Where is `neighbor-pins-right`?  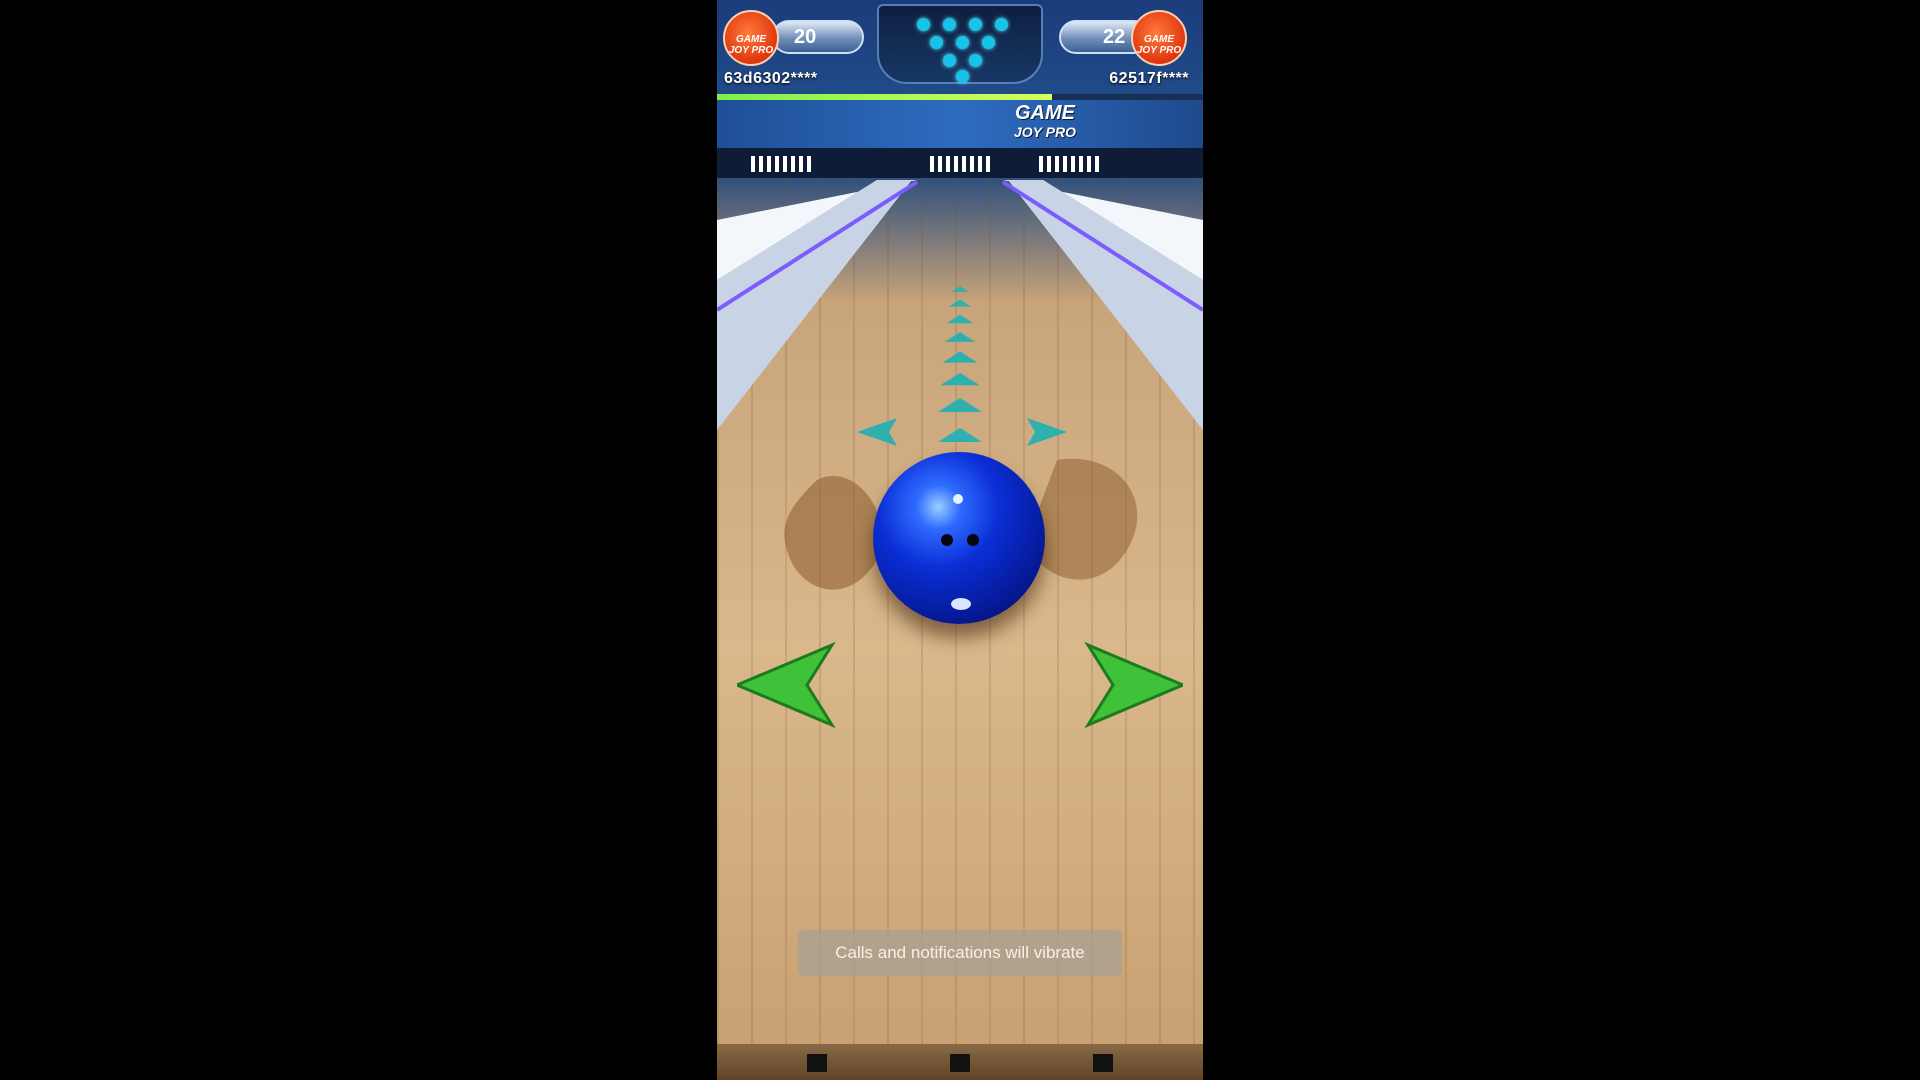 neighbor-pins-right is located at coordinates (1069, 164).